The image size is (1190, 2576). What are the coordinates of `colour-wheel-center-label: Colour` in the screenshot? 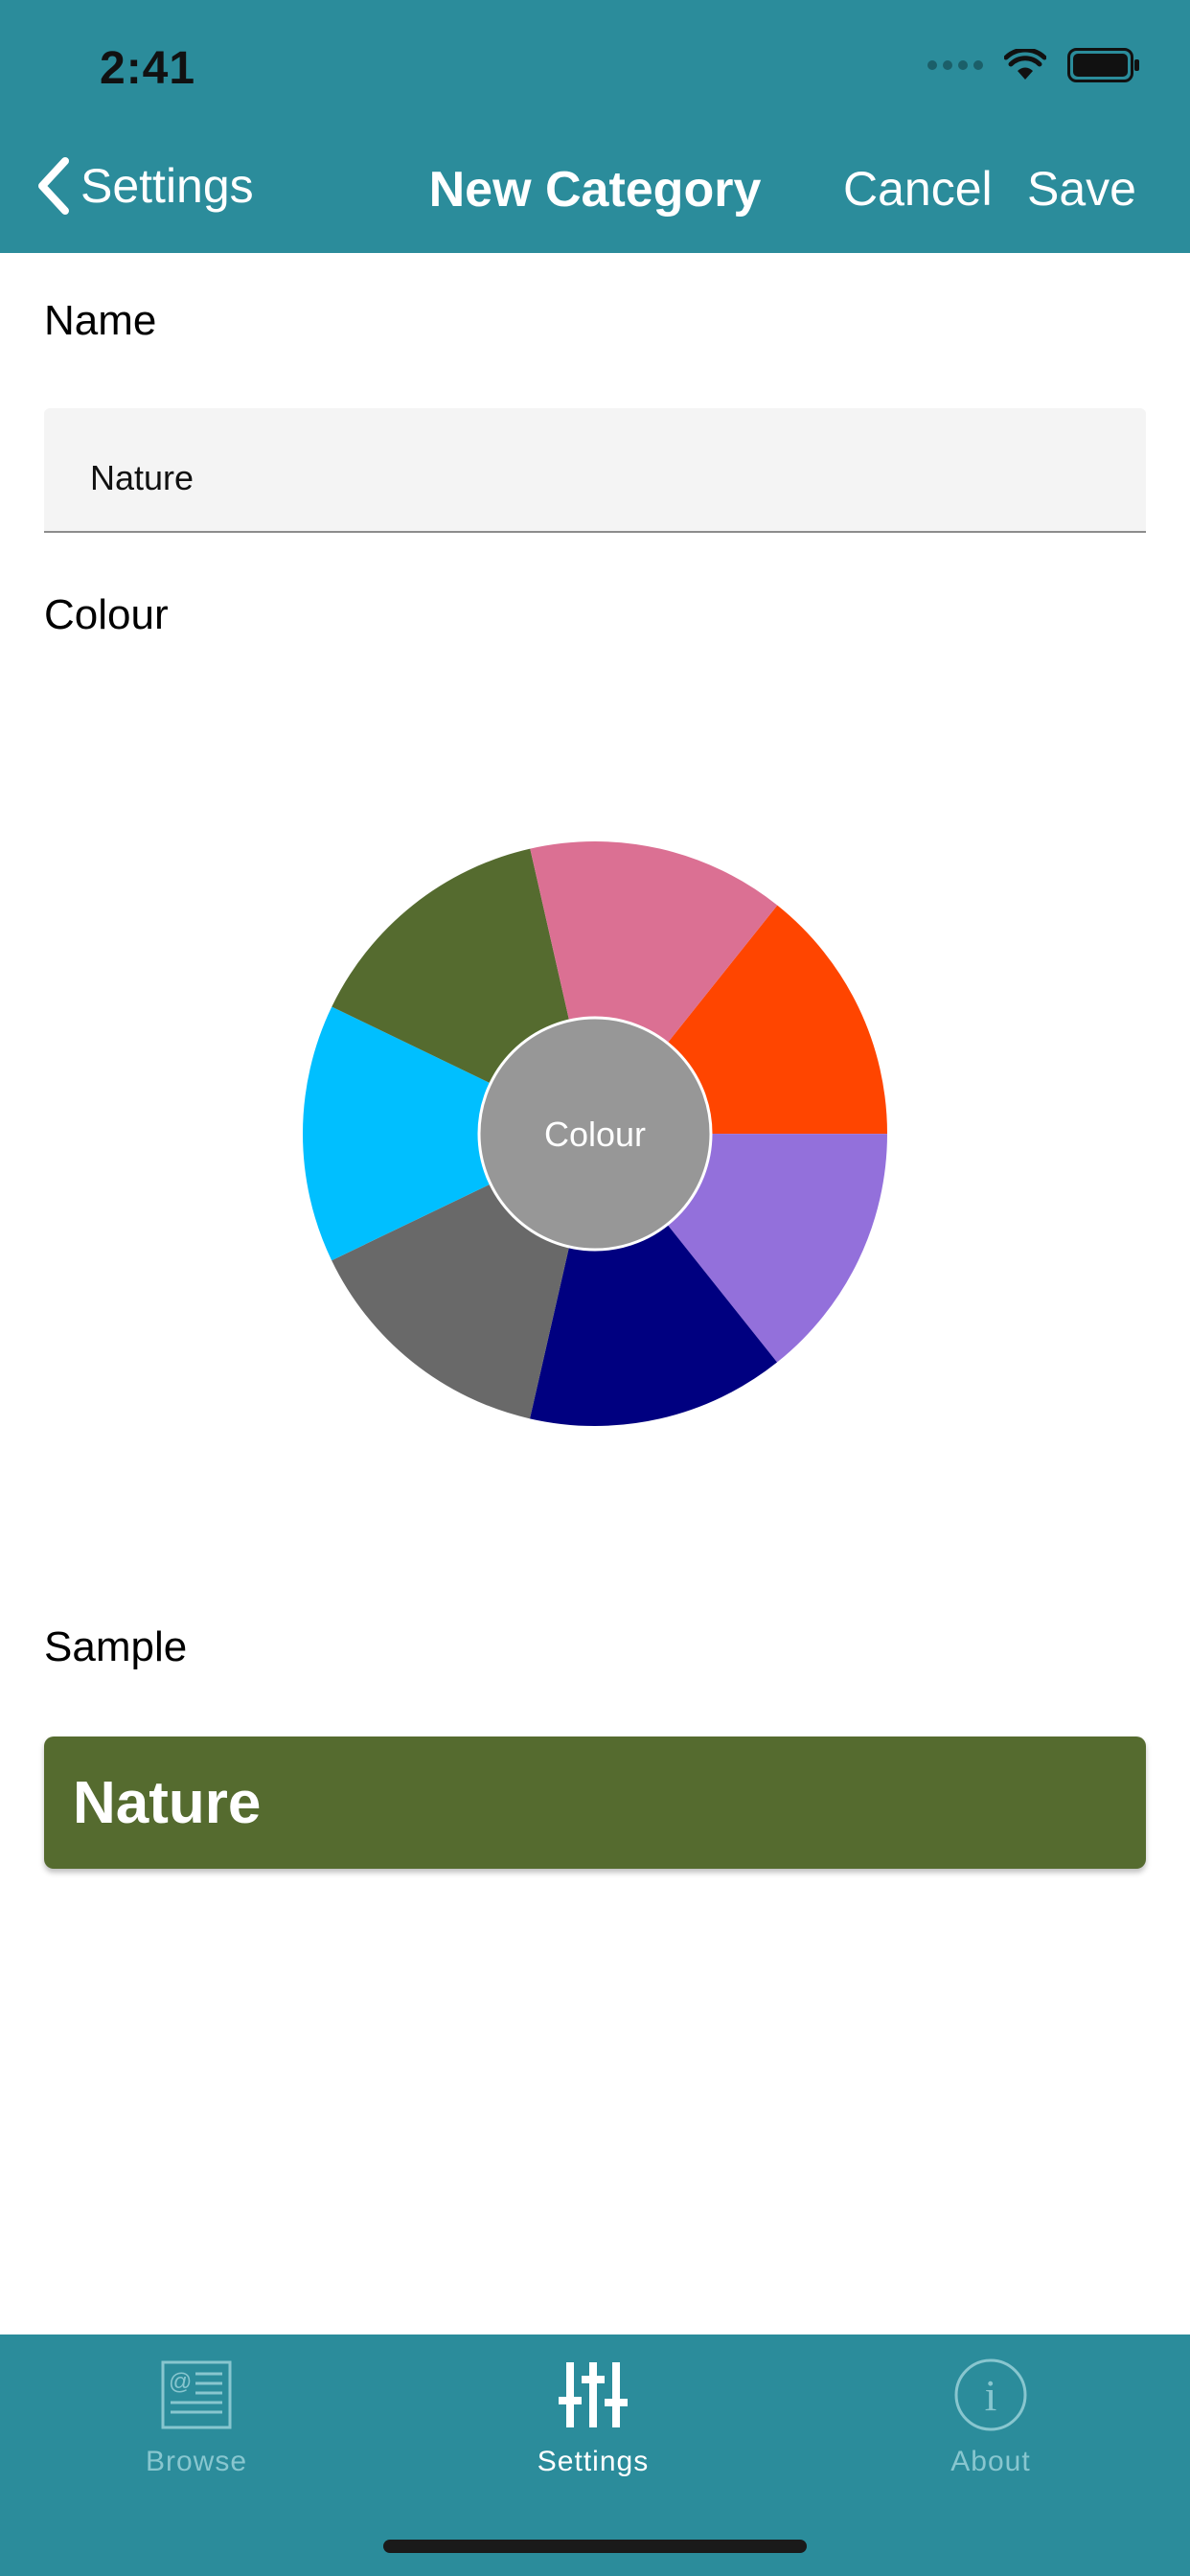 It's located at (595, 1134).